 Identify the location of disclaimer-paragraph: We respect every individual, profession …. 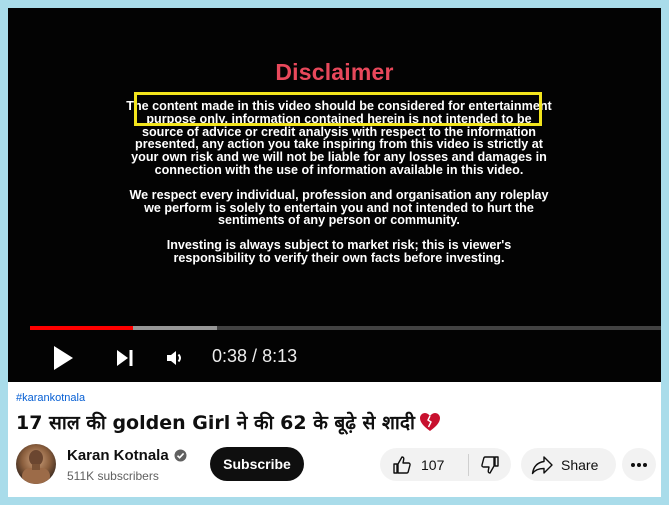
(339, 207).